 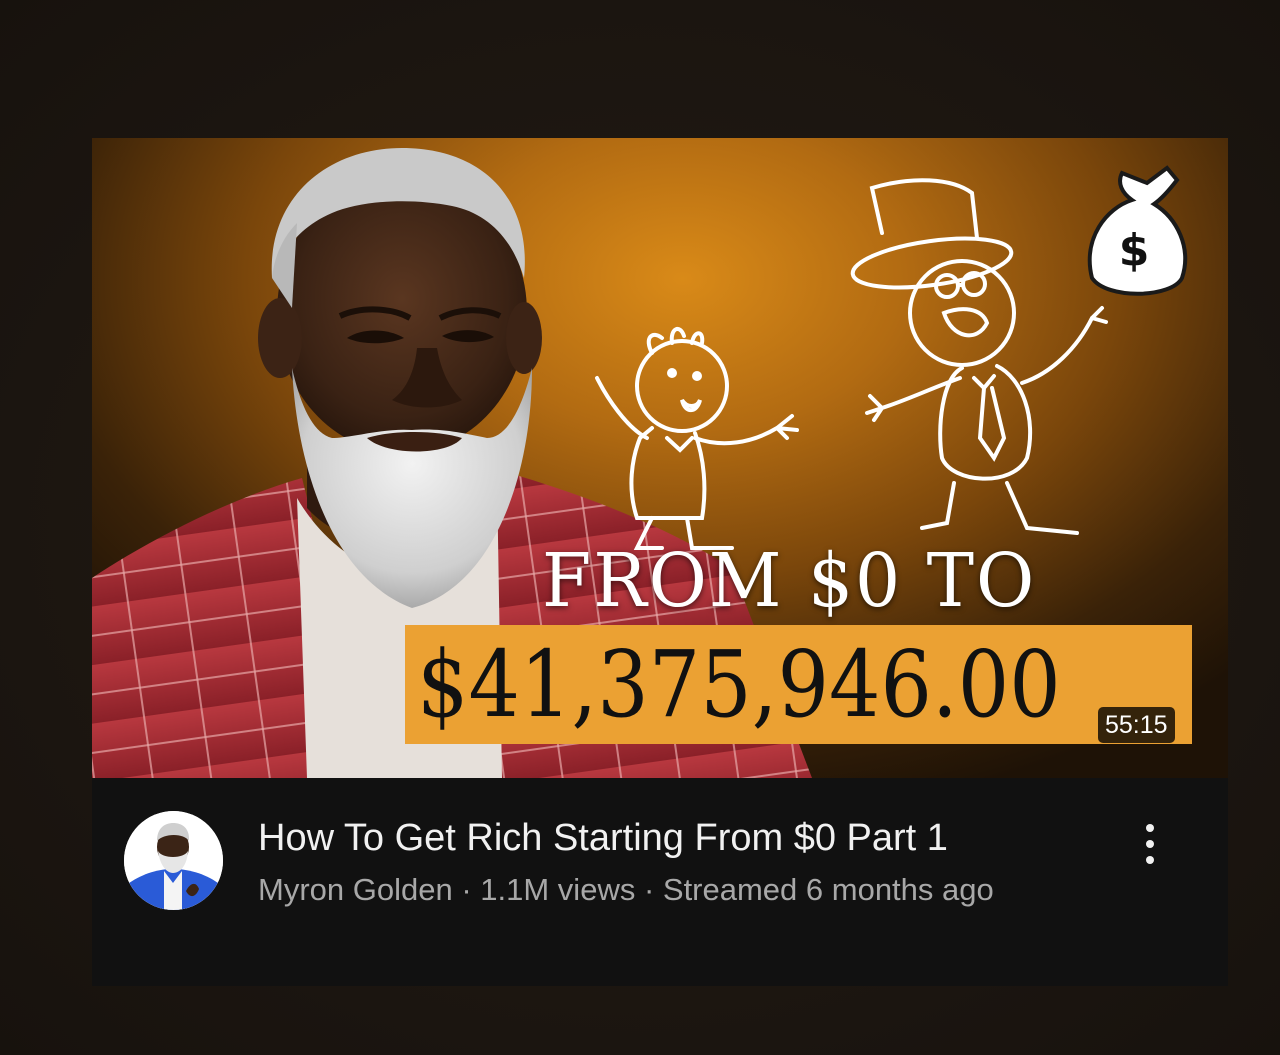 I want to click on money-bag-icon: $, so click(x=1137, y=230).